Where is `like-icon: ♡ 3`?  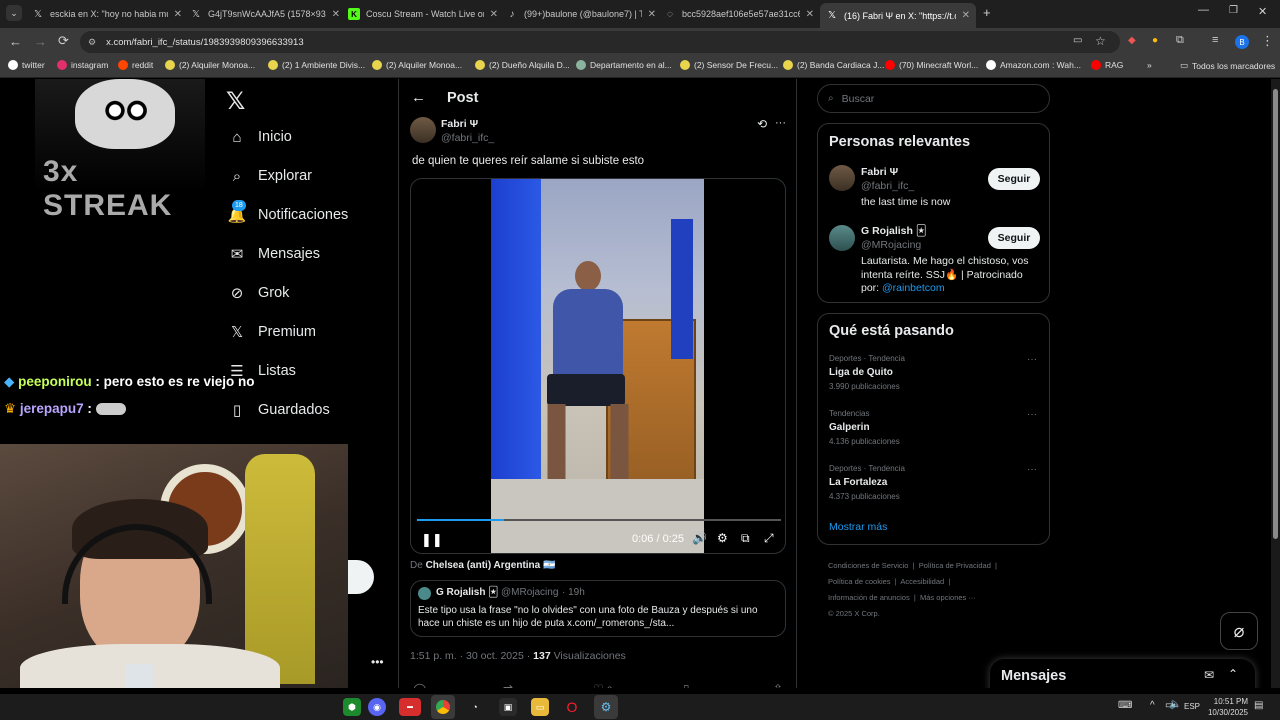
like-icon: ♡ 3 is located at coordinates (602, 685).